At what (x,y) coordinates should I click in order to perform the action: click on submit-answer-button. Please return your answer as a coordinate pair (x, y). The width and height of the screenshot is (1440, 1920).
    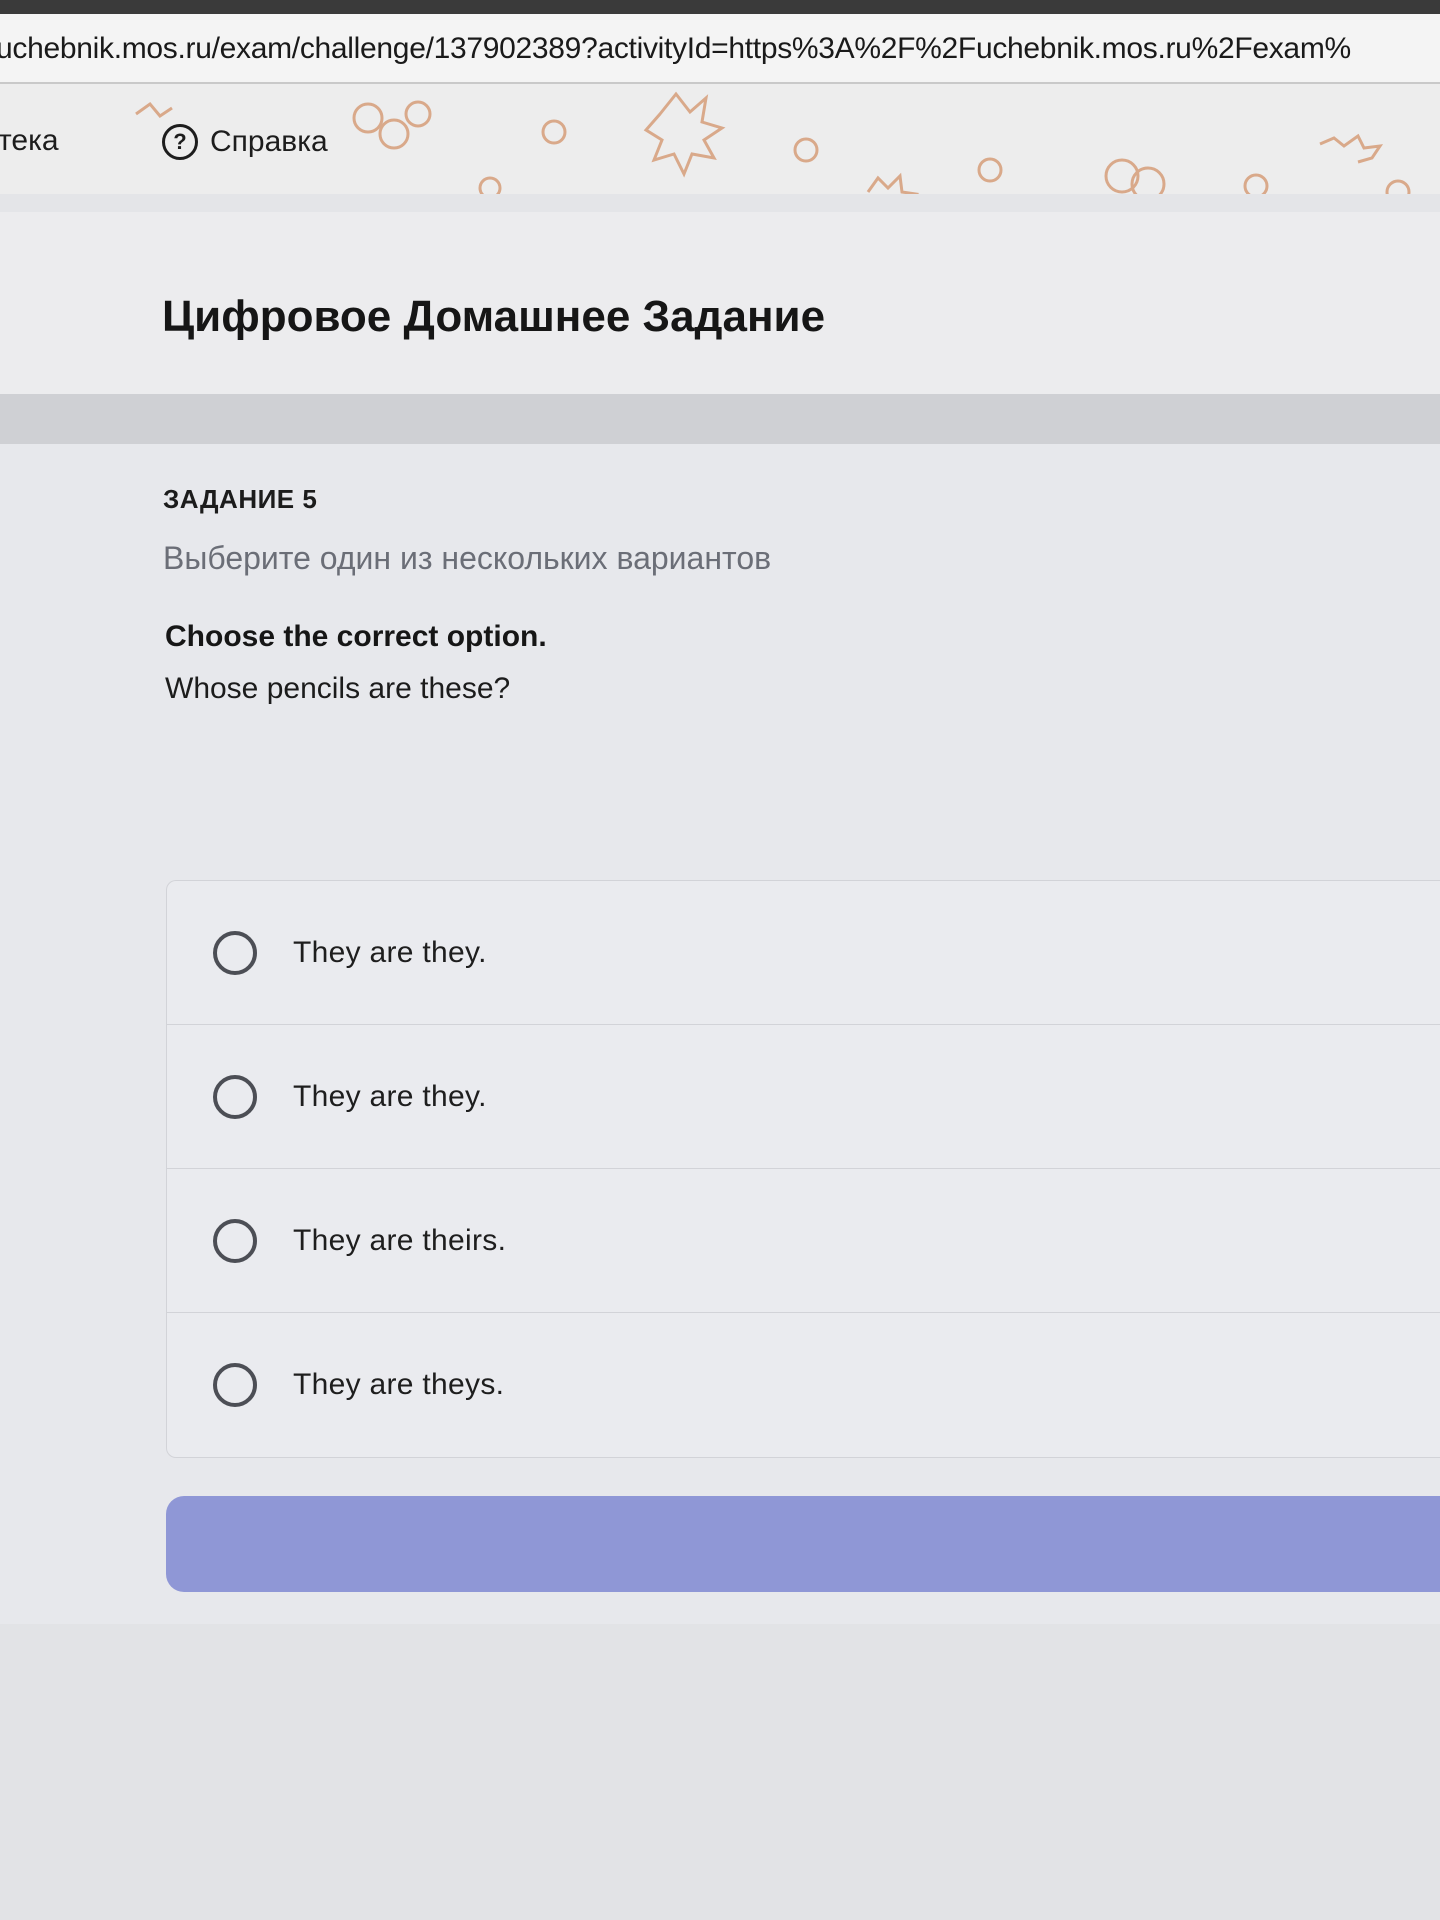
    Looking at the image, I should click on (803, 1544).